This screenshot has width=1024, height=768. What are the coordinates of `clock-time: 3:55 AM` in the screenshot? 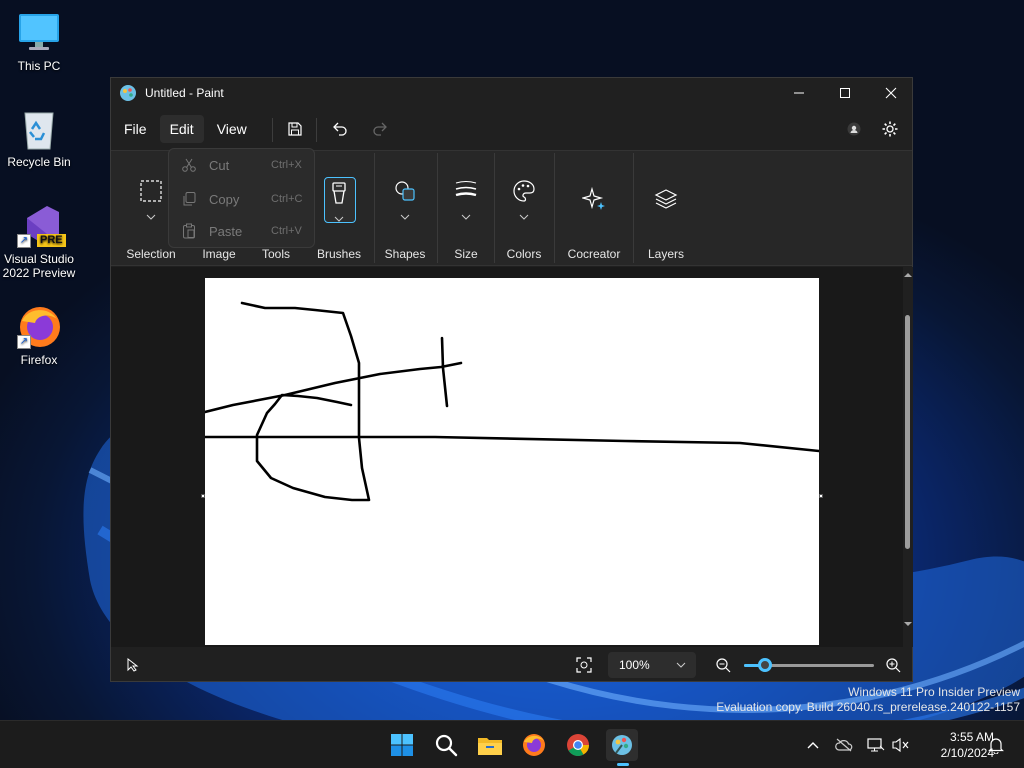 It's located at (971, 737).